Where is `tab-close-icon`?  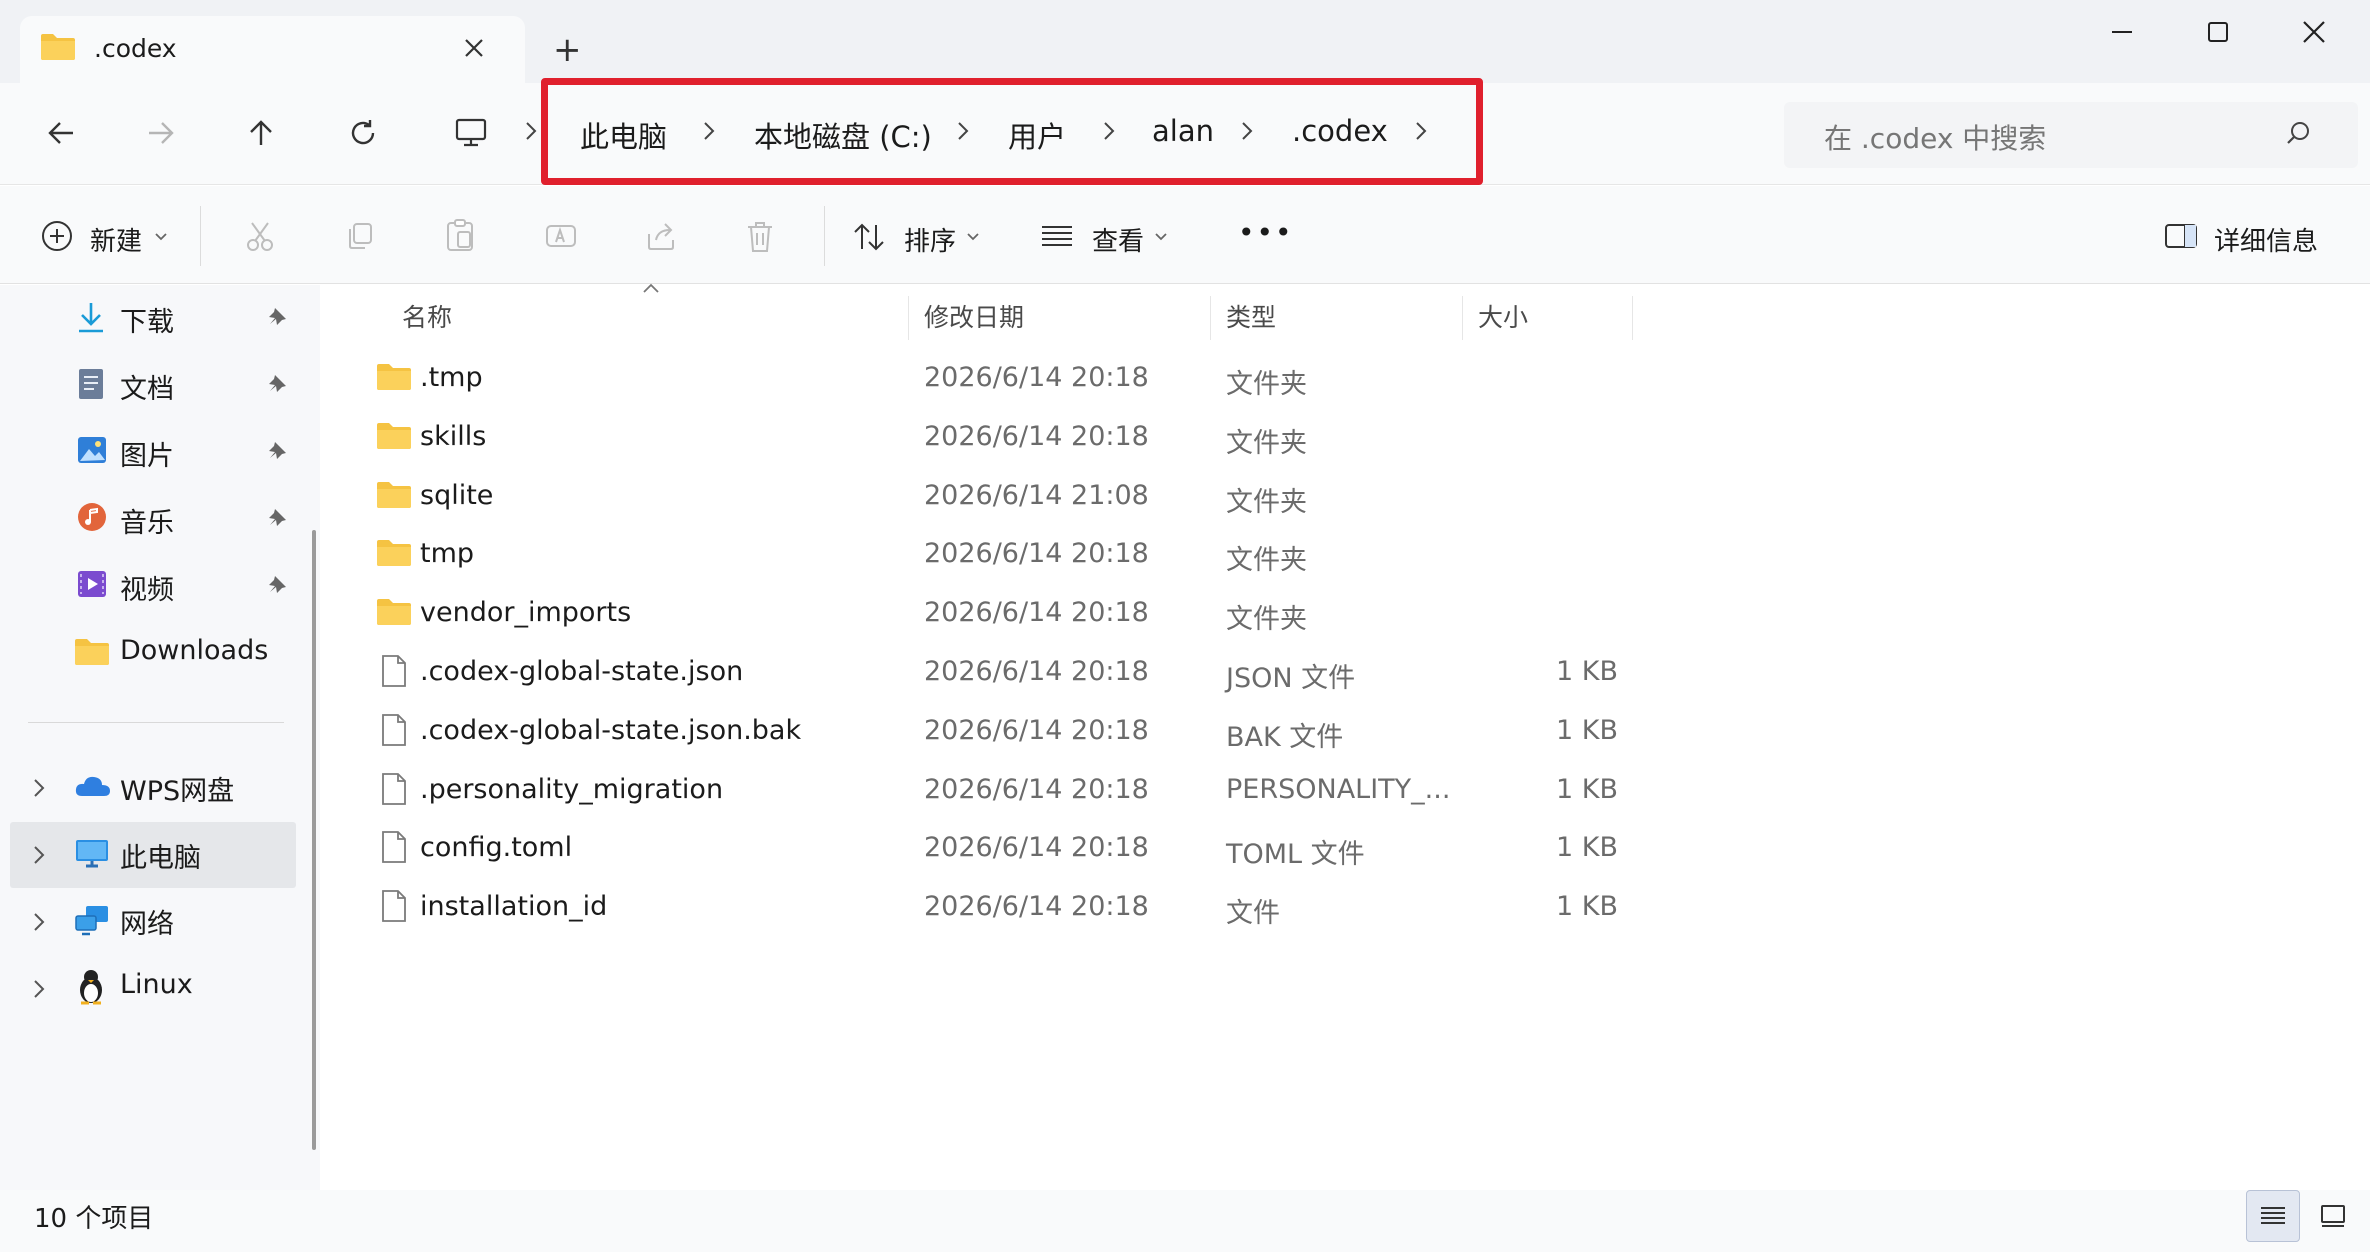
tab-close-icon is located at coordinates (474, 48).